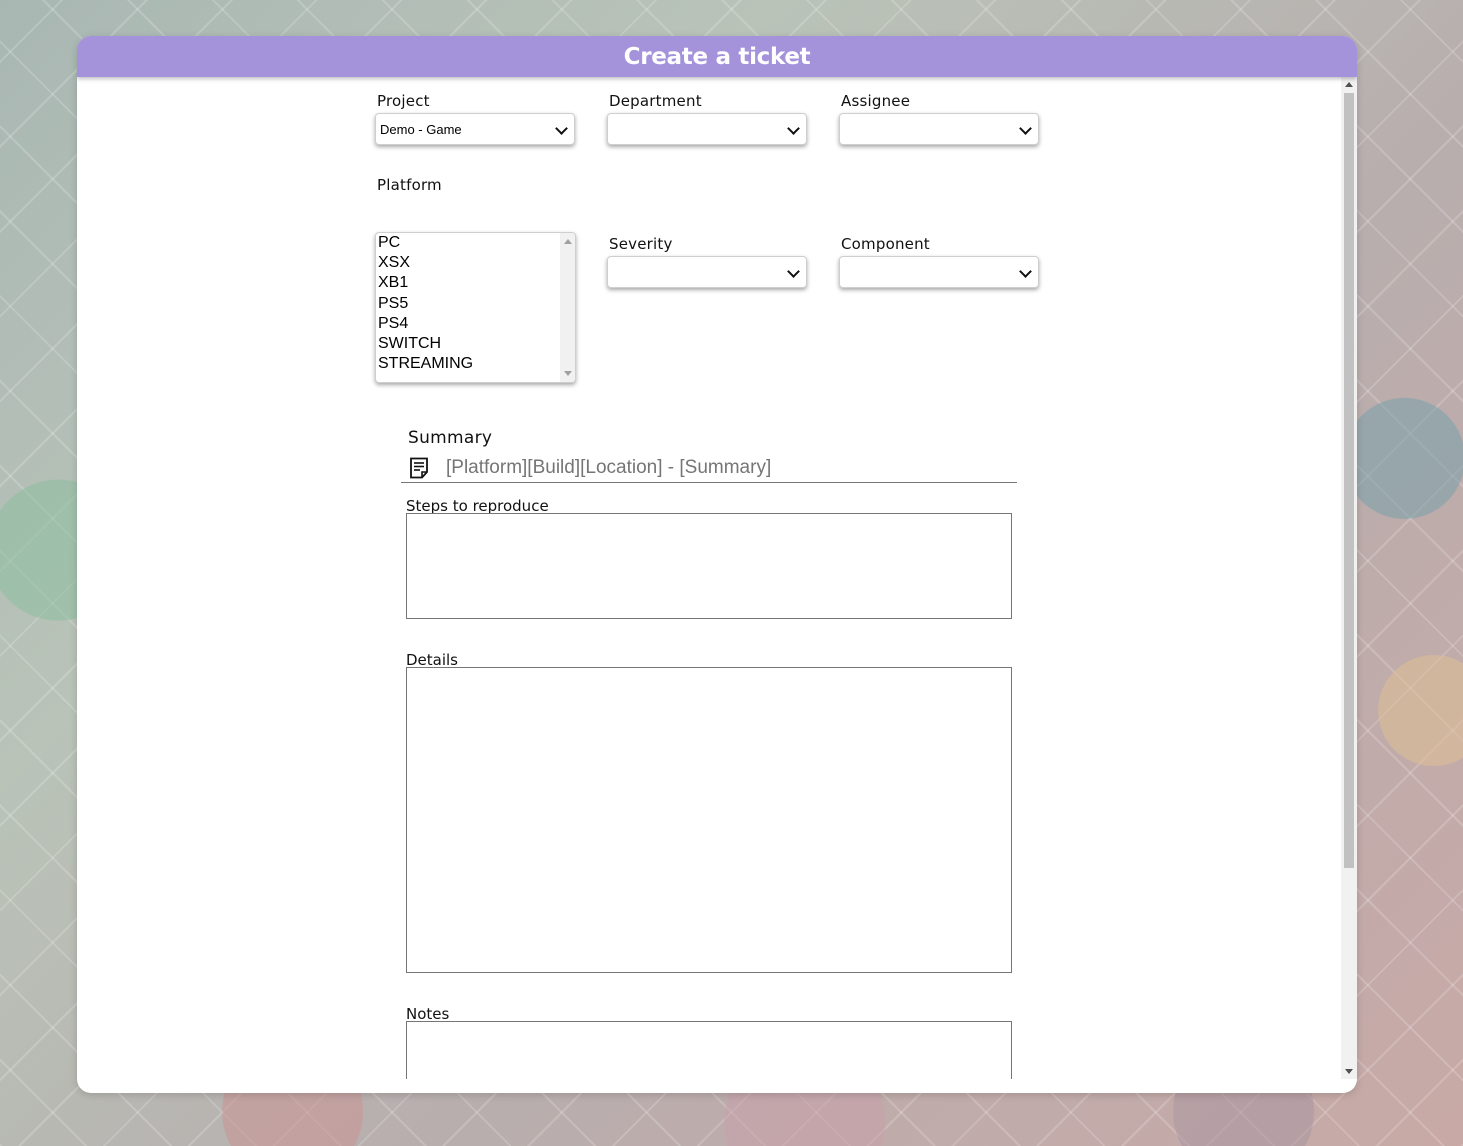  Describe the element at coordinates (475, 263) in the screenshot. I see `platform-option: XSX` at that location.